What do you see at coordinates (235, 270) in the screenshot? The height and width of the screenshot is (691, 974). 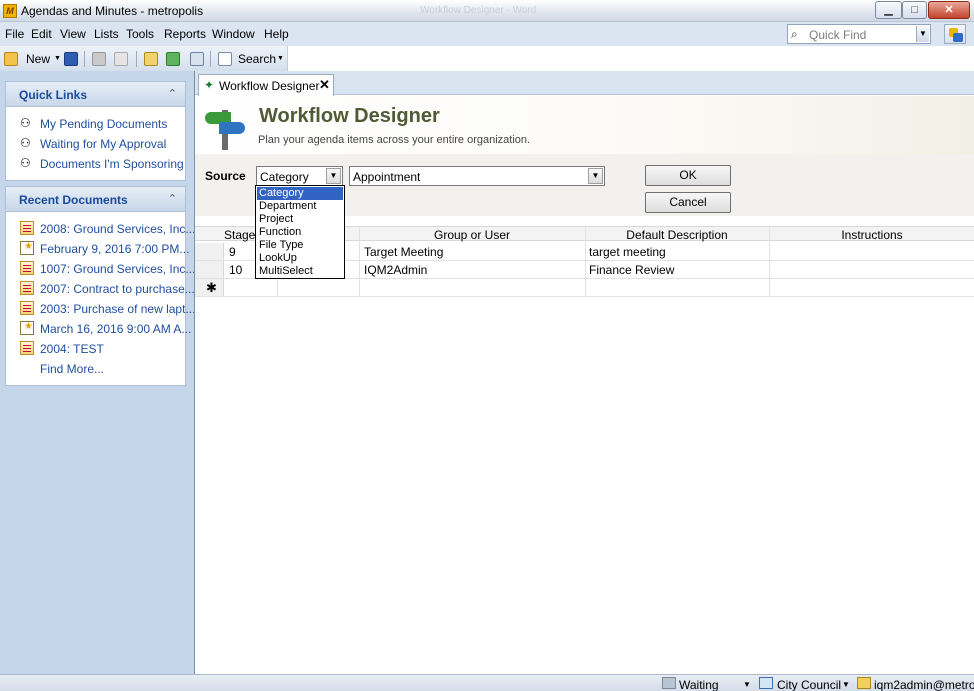 I see `cell-stage: 10` at bounding box center [235, 270].